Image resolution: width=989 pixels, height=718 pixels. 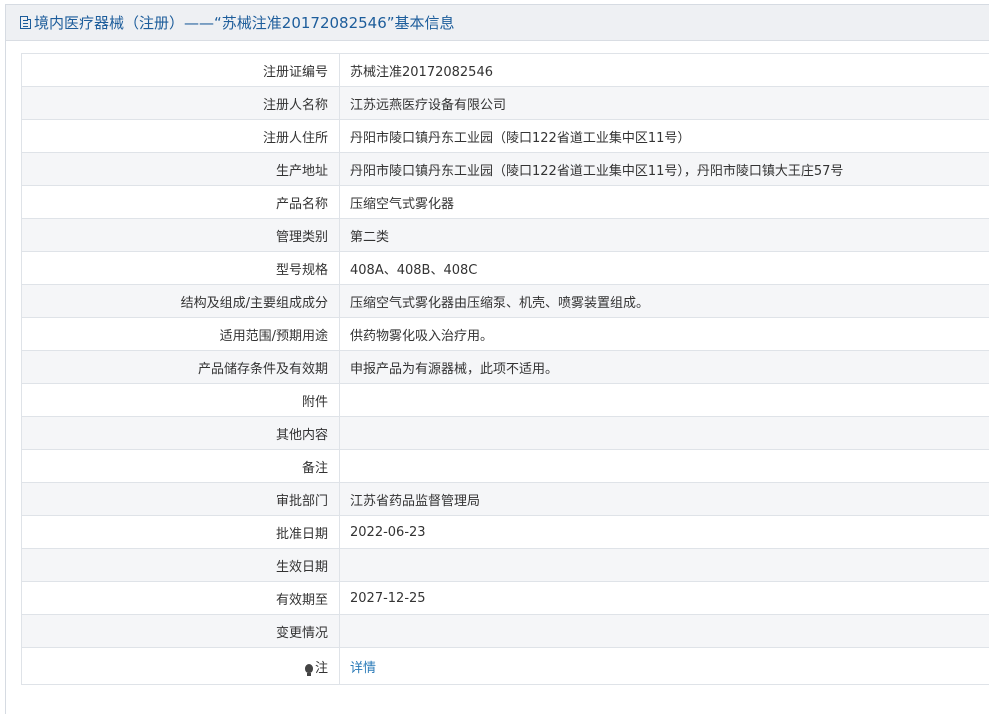 What do you see at coordinates (497, 23) in the screenshot?
I see `page-header: 境内医疗器械（注册）——“苏械注准20172082546”基本信息` at bounding box center [497, 23].